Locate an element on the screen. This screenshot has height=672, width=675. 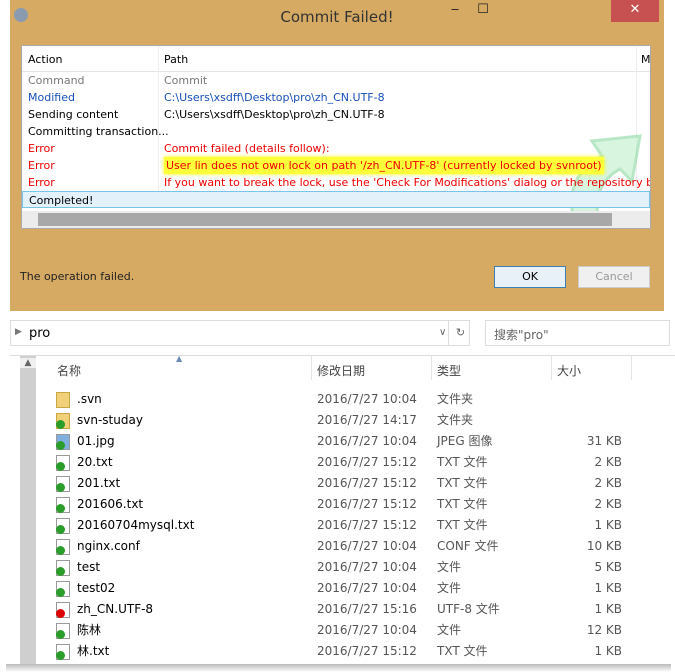
conflict-status-icon is located at coordinates (60, 613).